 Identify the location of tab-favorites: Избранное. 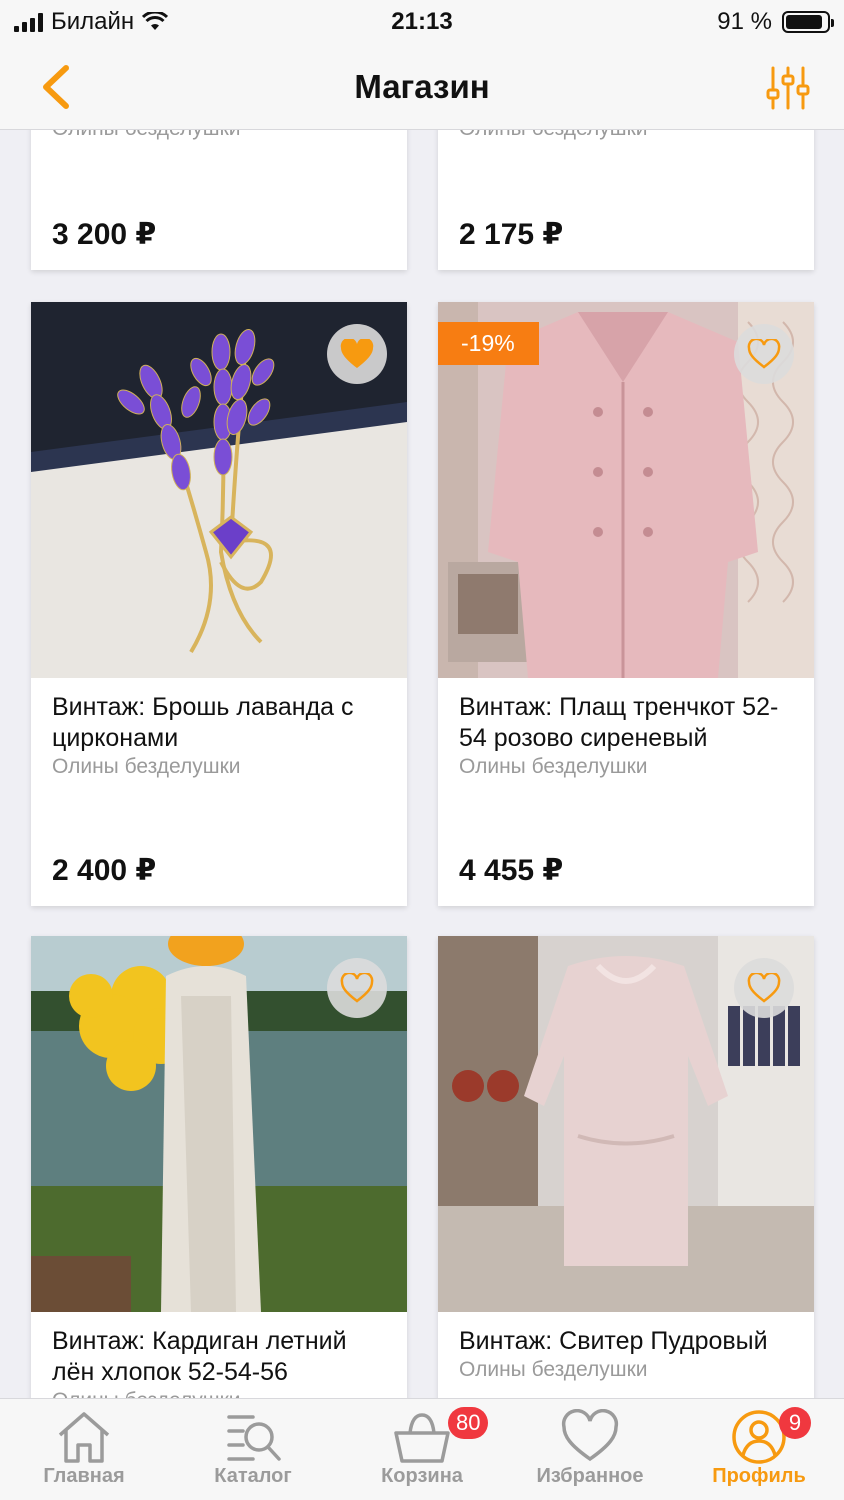
(590, 1449).